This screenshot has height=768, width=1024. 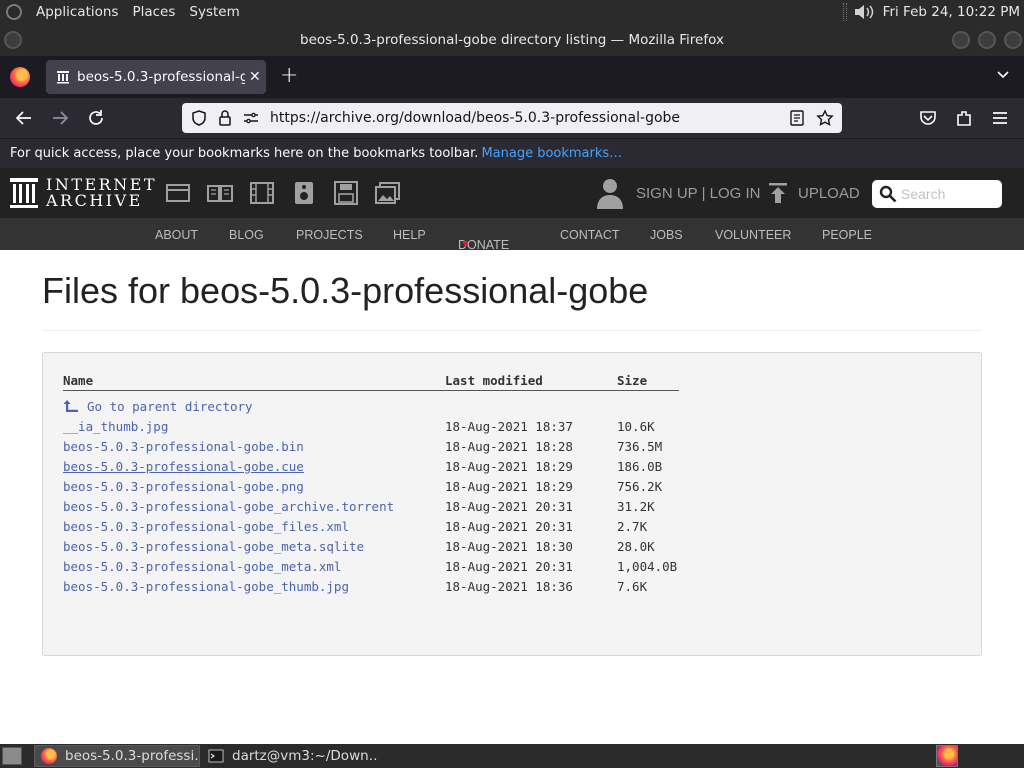 I want to click on nav-help: HELP, so click(x=409, y=235).